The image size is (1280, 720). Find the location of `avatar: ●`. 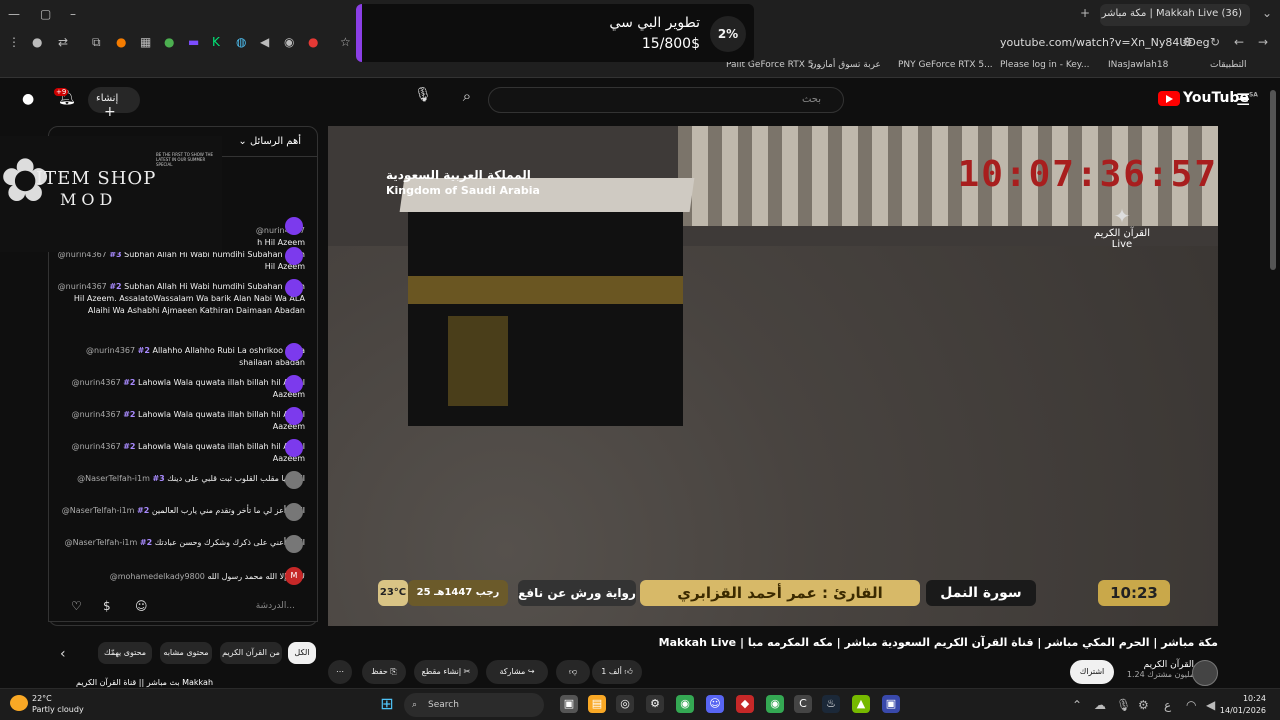

avatar: ● is located at coordinates (28, 99).